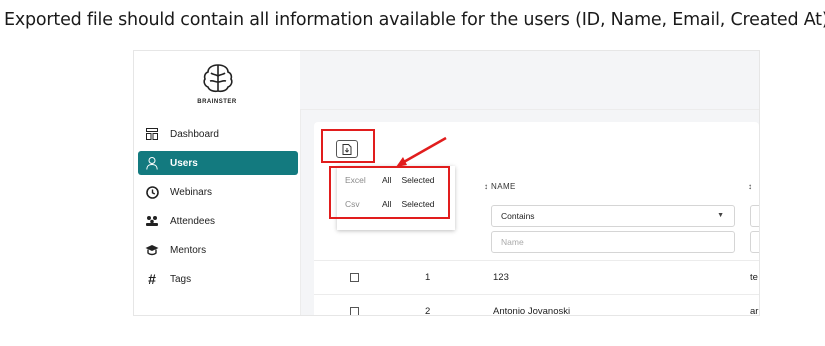  What do you see at coordinates (218, 78) in the screenshot?
I see `brain-logo-icon` at bounding box center [218, 78].